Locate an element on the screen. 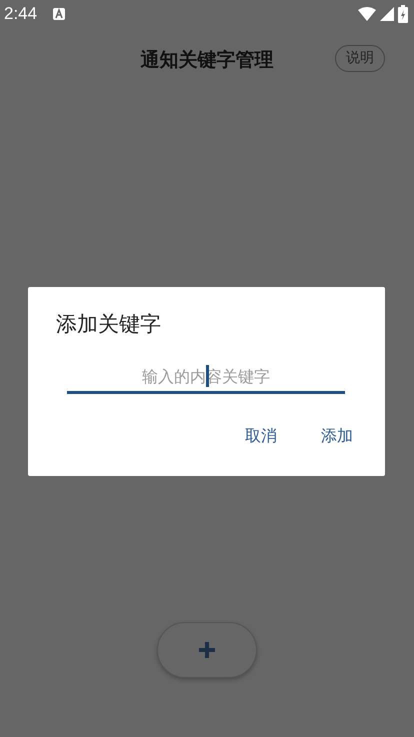  dialog-title: 添加关键字 is located at coordinates (109, 324).